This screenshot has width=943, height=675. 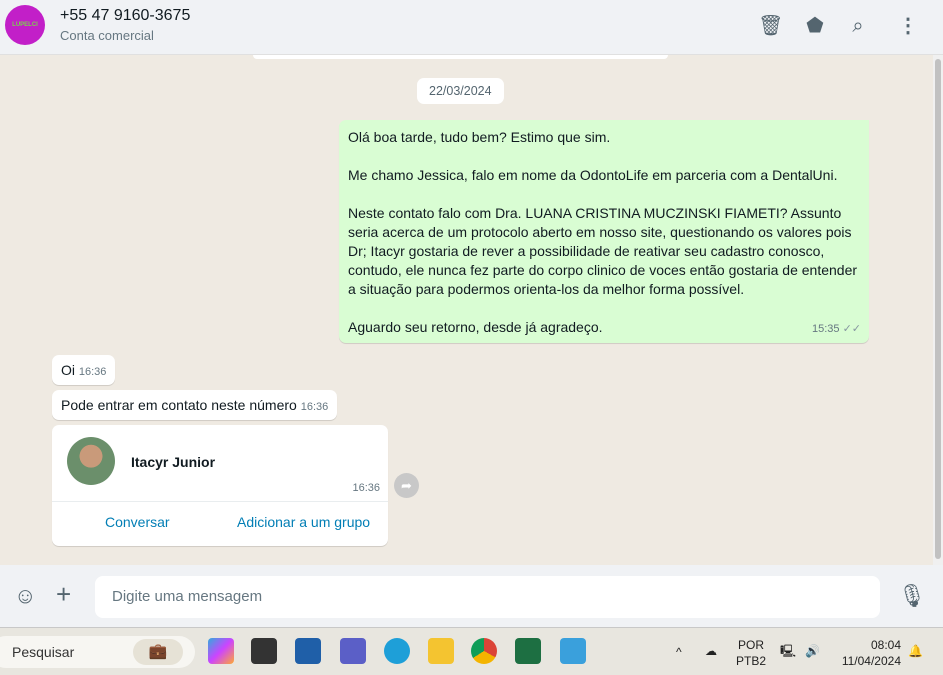 I want to click on store-icon, so click(x=308, y=651).